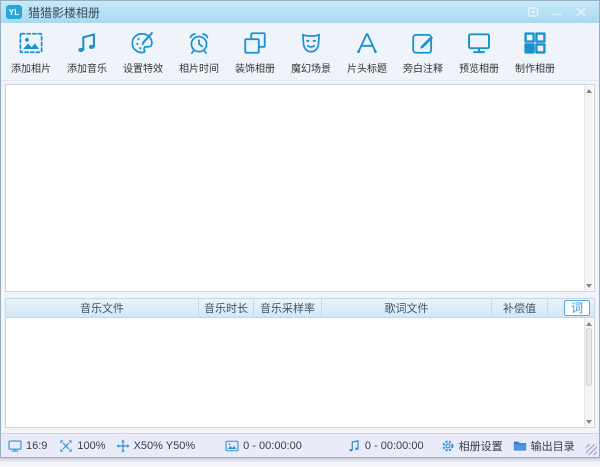 The height and width of the screenshot is (467, 600). Describe the element at coordinates (535, 69) in the screenshot. I see `tool-label: 制作相册` at that location.